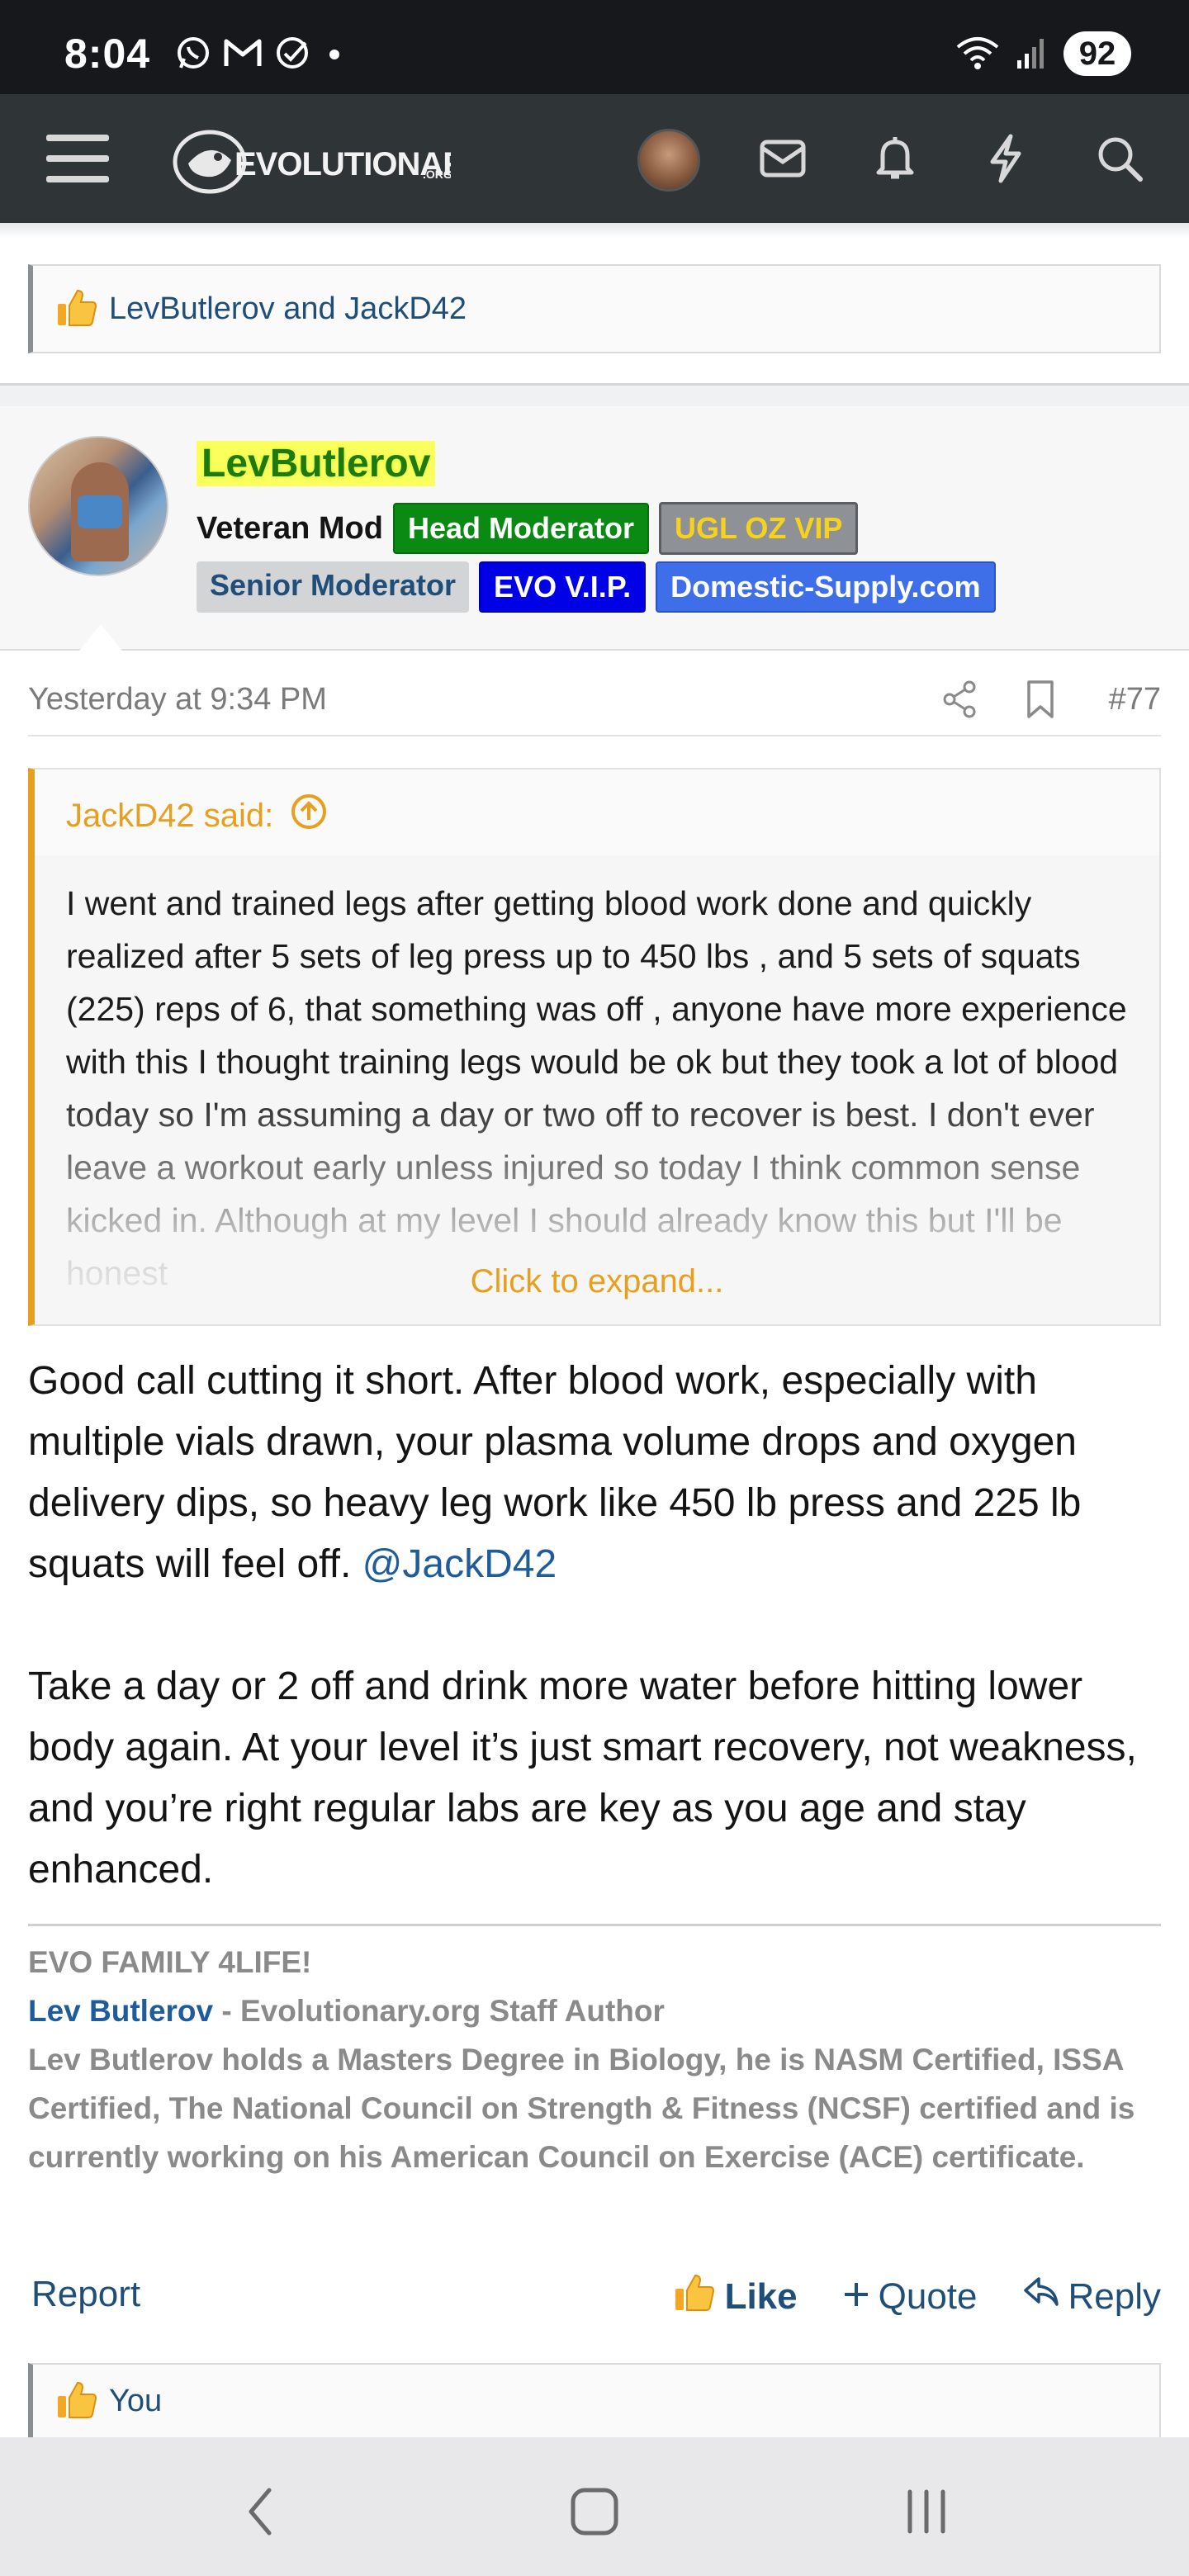 The width and height of the screenshot is (1189, 2576). What do you see at coordinates (1040, 701) in the screenshot?
I see `bookmark-icon` at bounding box center [1040, 701].